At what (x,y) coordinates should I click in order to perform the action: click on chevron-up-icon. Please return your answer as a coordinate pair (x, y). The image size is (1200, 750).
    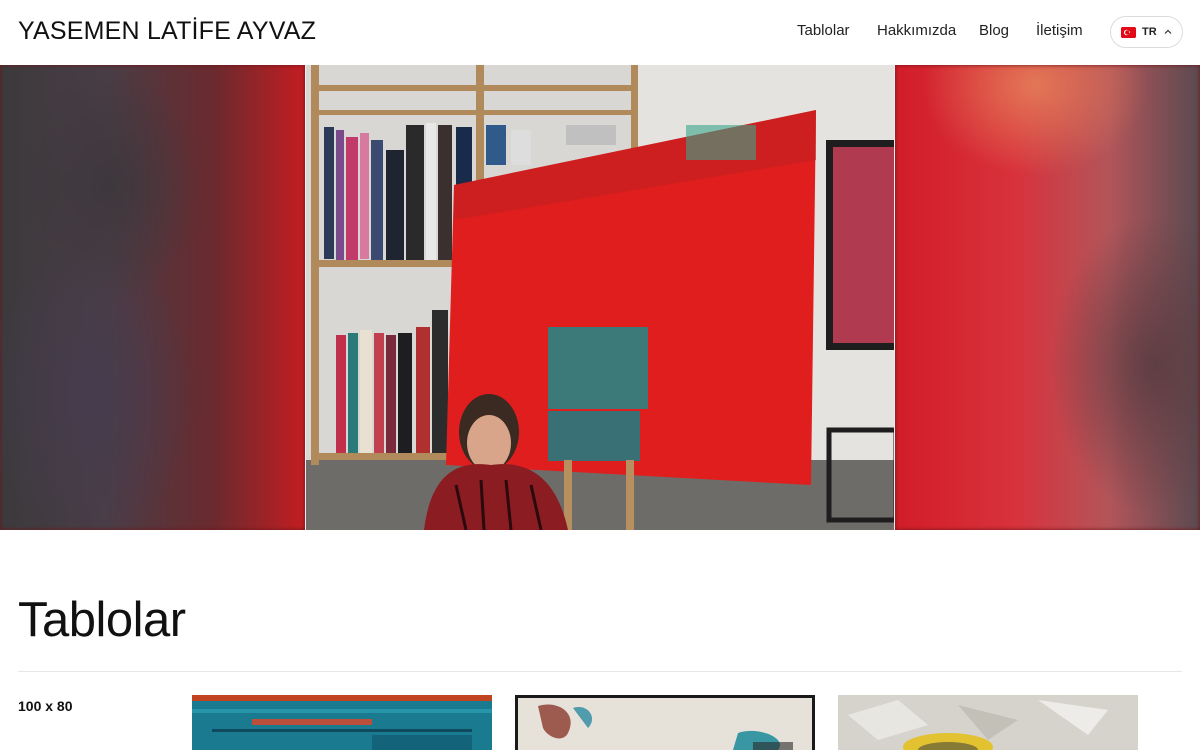
    Looking at the image, I should click on (1168, 31).